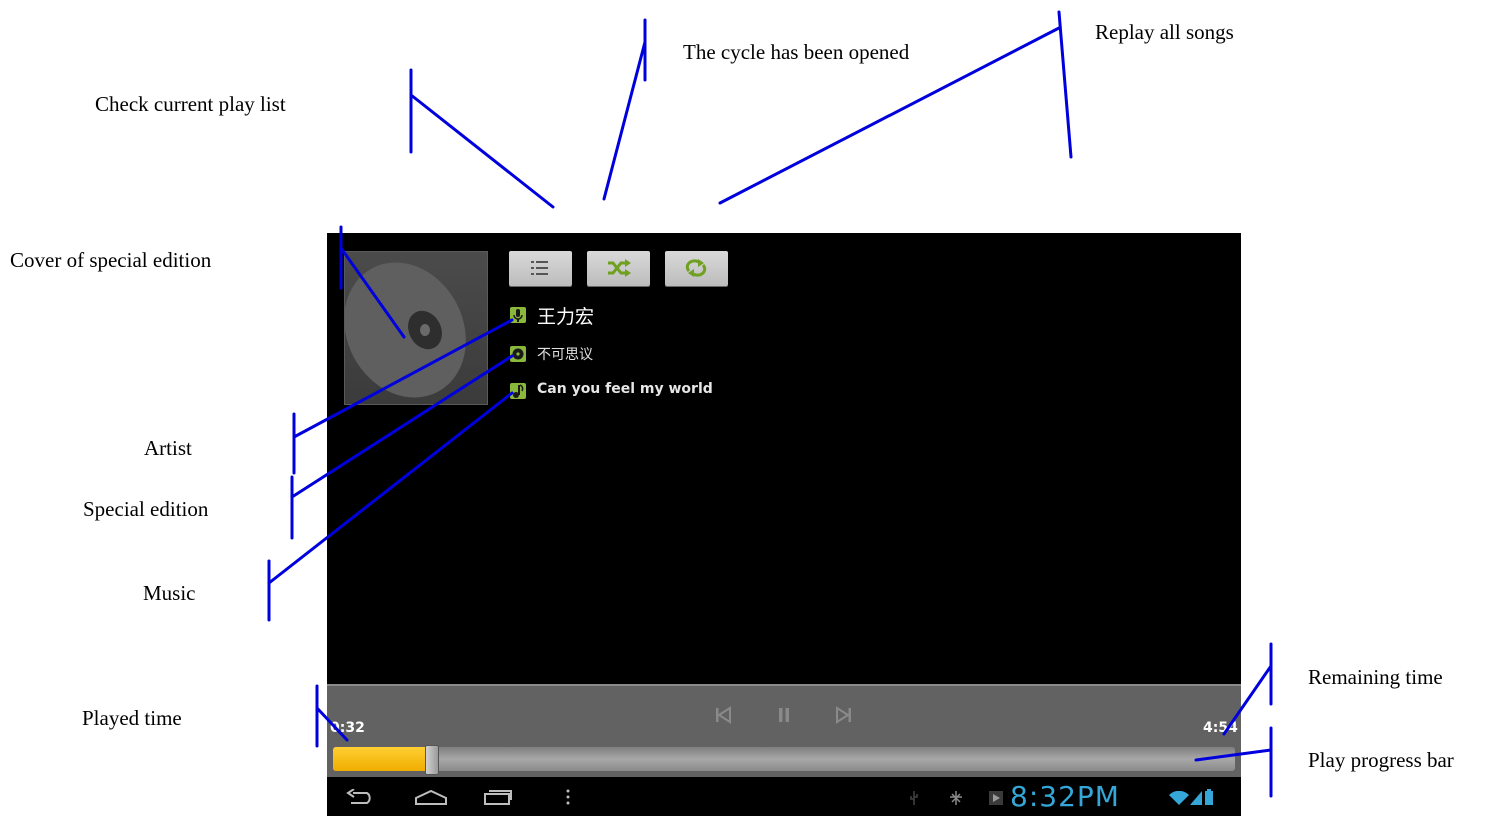  Describe the element at coordinates (784, 731) in the screenshot. I see `playback-controls: 0:32 4:54` at that location.